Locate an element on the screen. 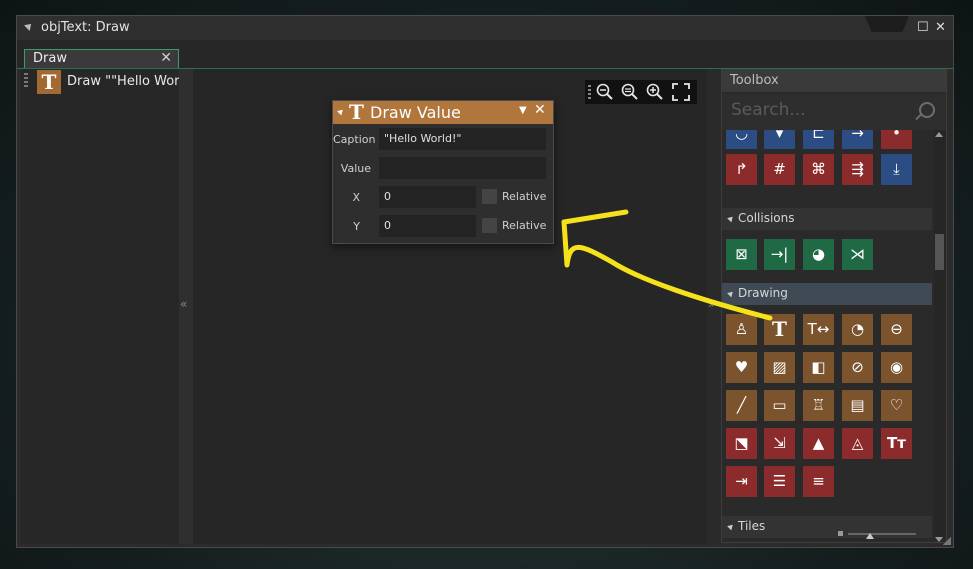  slider-thumb is located at coordinates (870, 536).